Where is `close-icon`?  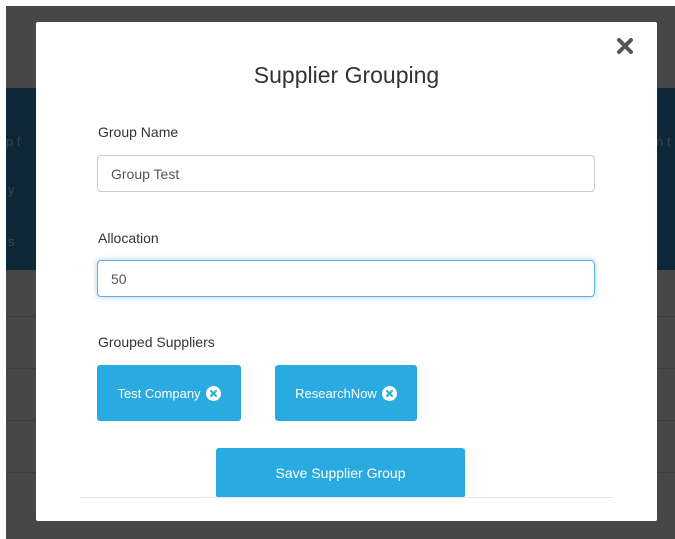
close-icon is located at coordinates (625, 46).